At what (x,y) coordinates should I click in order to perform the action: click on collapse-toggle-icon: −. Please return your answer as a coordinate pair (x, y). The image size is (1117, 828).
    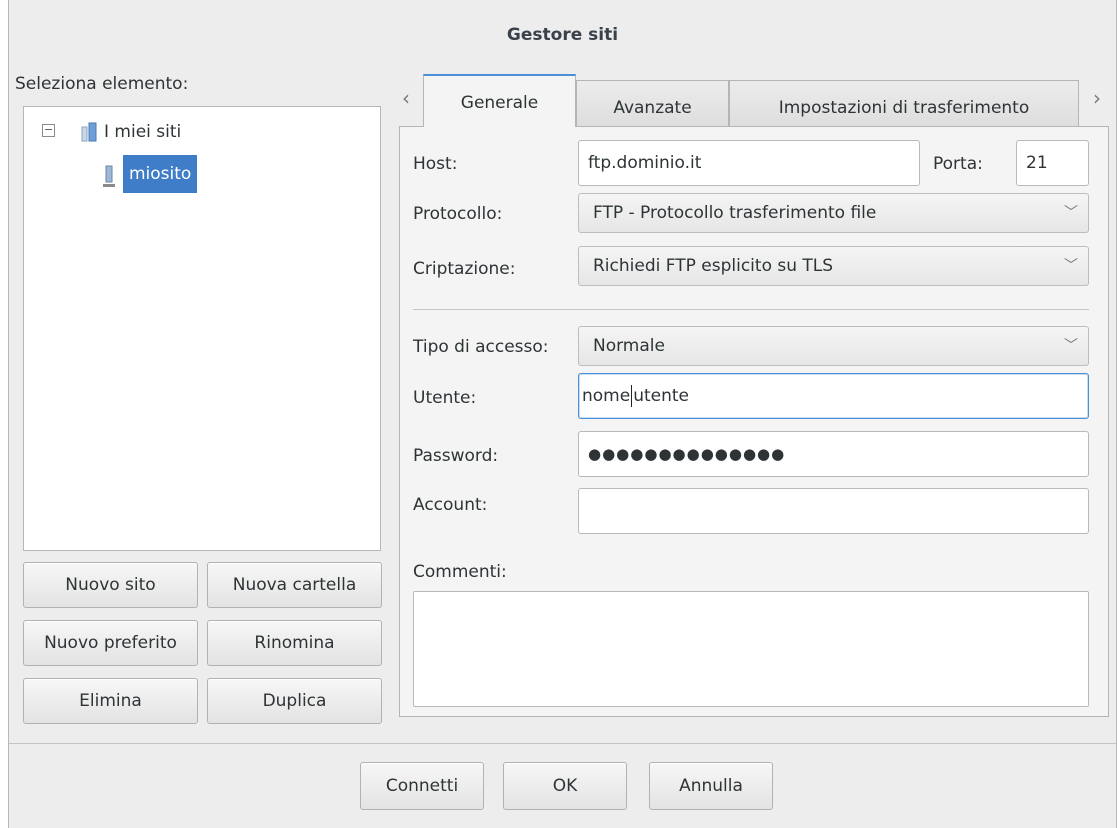
    Looking at the image, I should click on (48, 130).